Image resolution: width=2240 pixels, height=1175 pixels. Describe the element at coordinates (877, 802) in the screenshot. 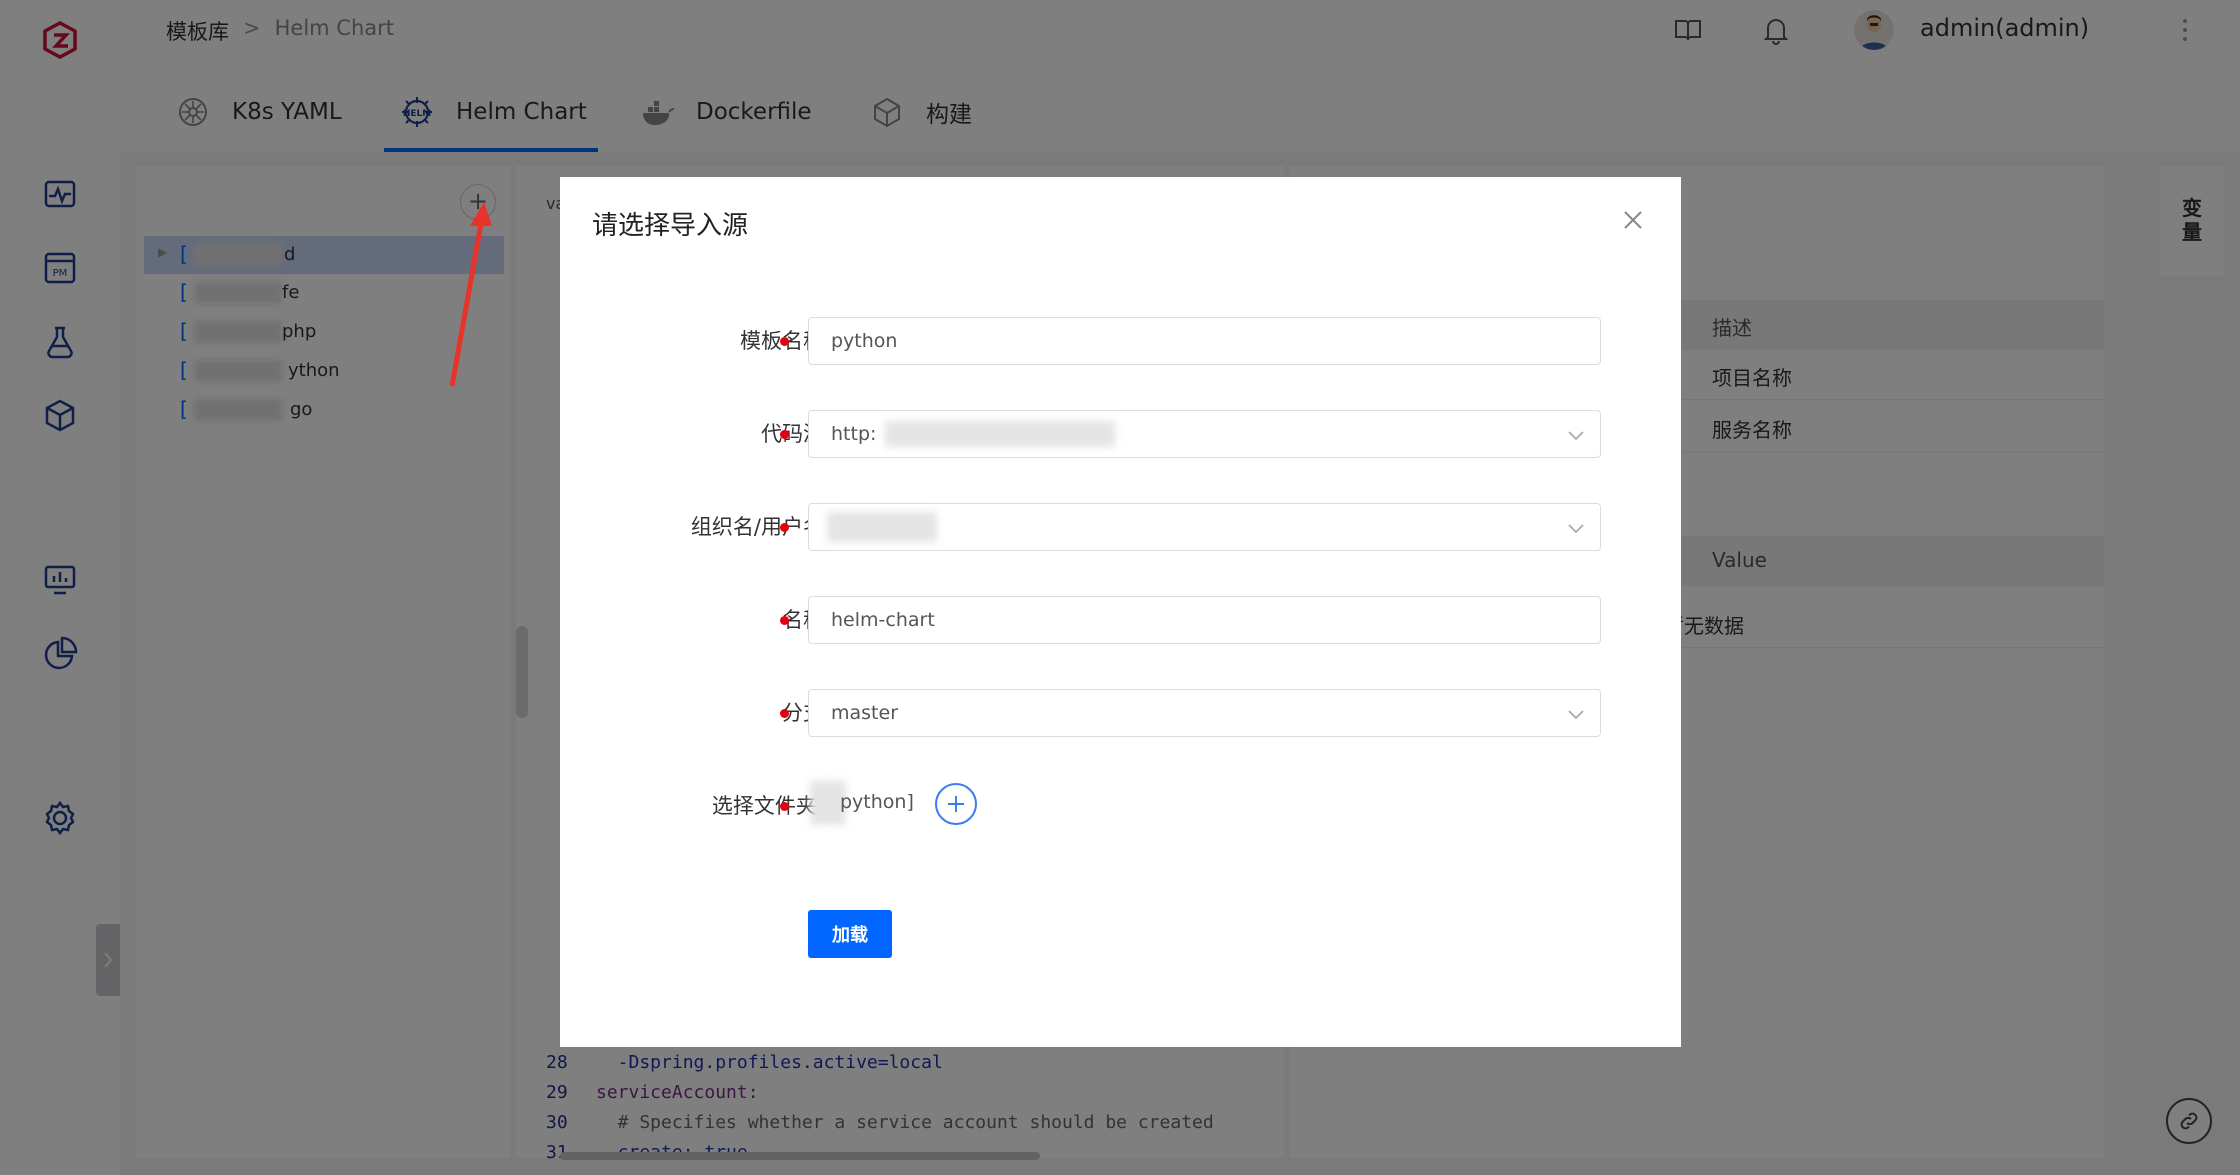

I see `selected-folder: python]` at that location.